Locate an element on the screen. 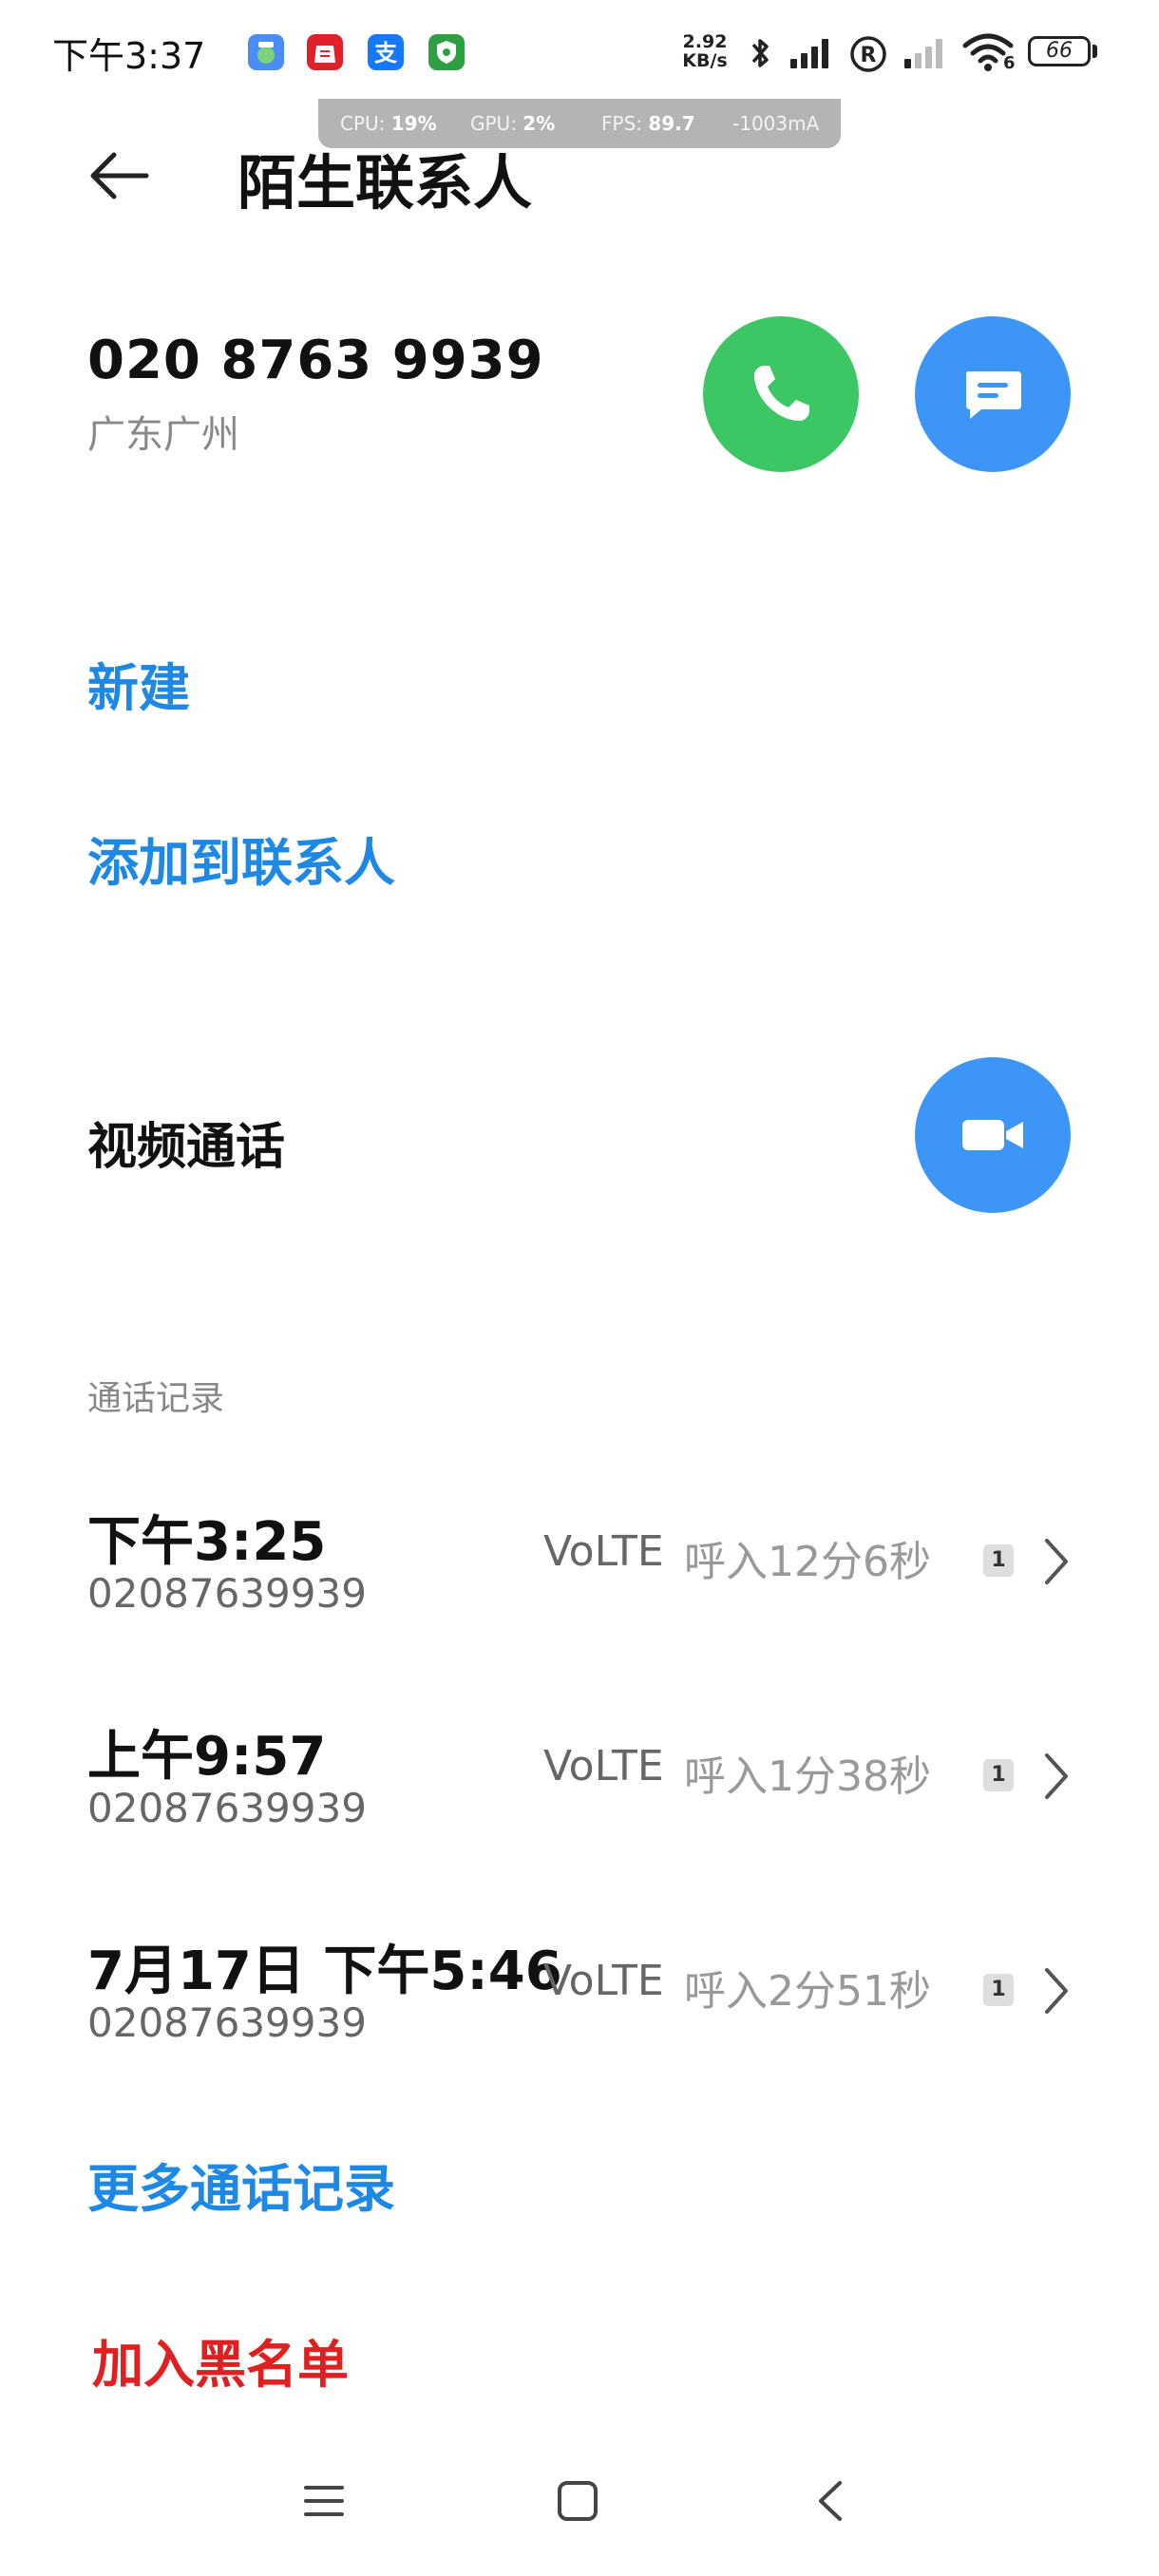 The height and width of the screenshot is (2576, 1159). call-duration: 呼入1分38秒 is located at coordinates (807, 1776).